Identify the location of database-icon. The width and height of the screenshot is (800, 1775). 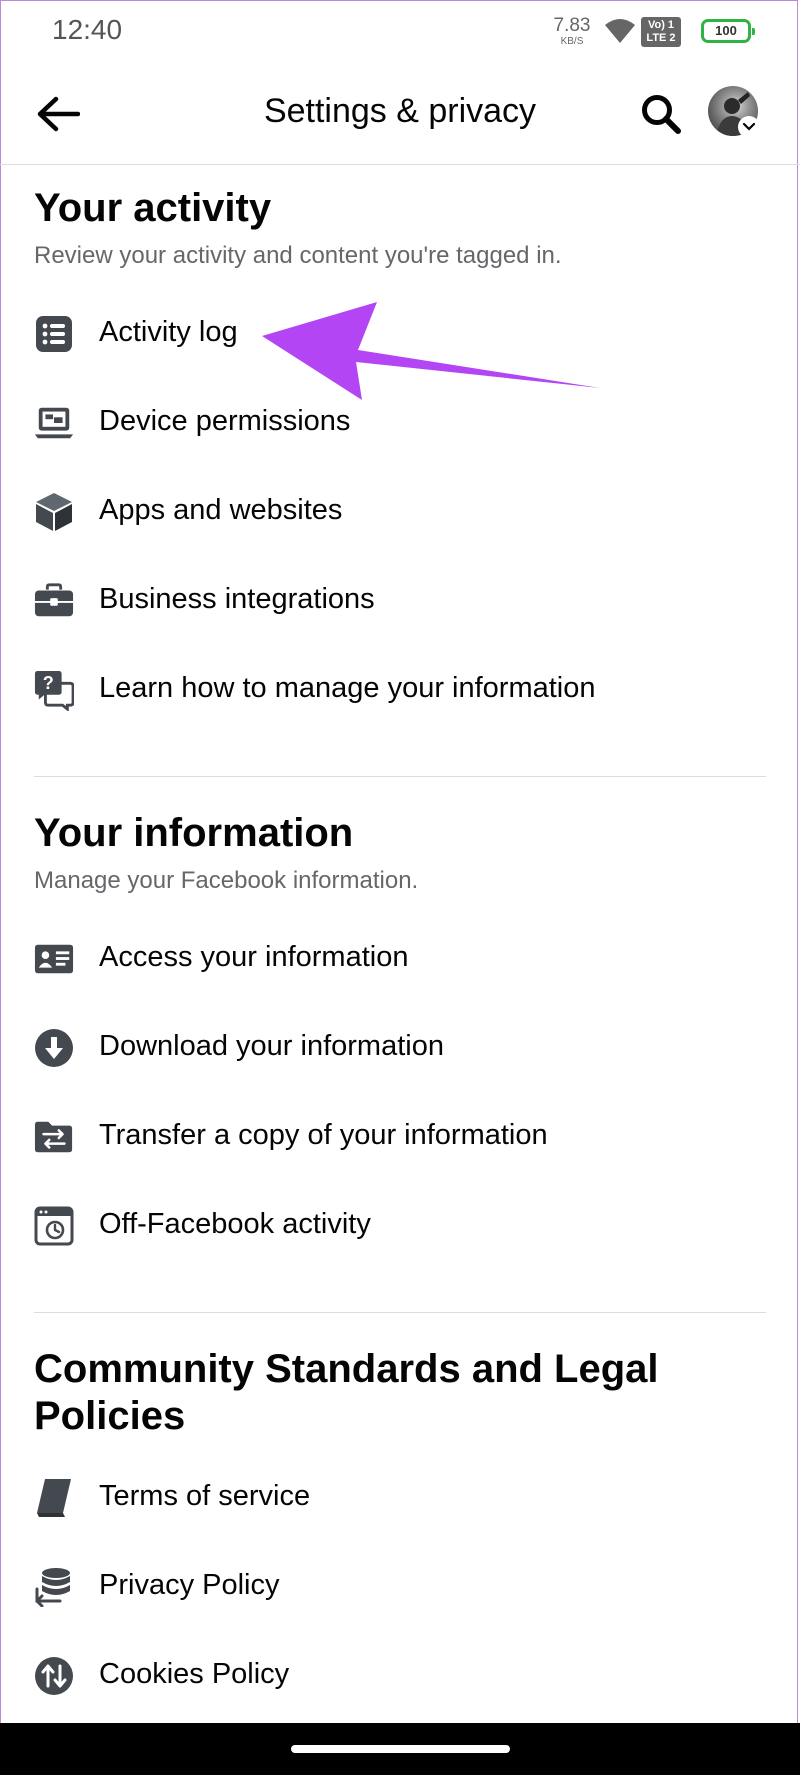
(54, 1587).